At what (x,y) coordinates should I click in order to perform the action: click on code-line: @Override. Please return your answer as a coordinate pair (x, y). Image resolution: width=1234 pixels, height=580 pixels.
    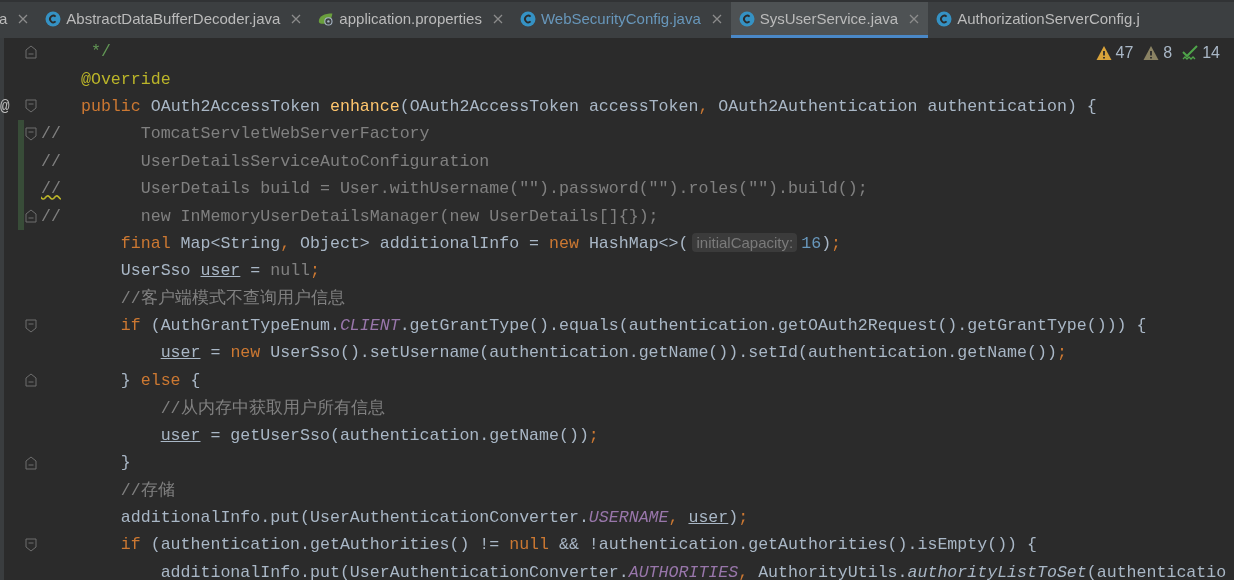
    Looking at the image, I should click on (126, 79).